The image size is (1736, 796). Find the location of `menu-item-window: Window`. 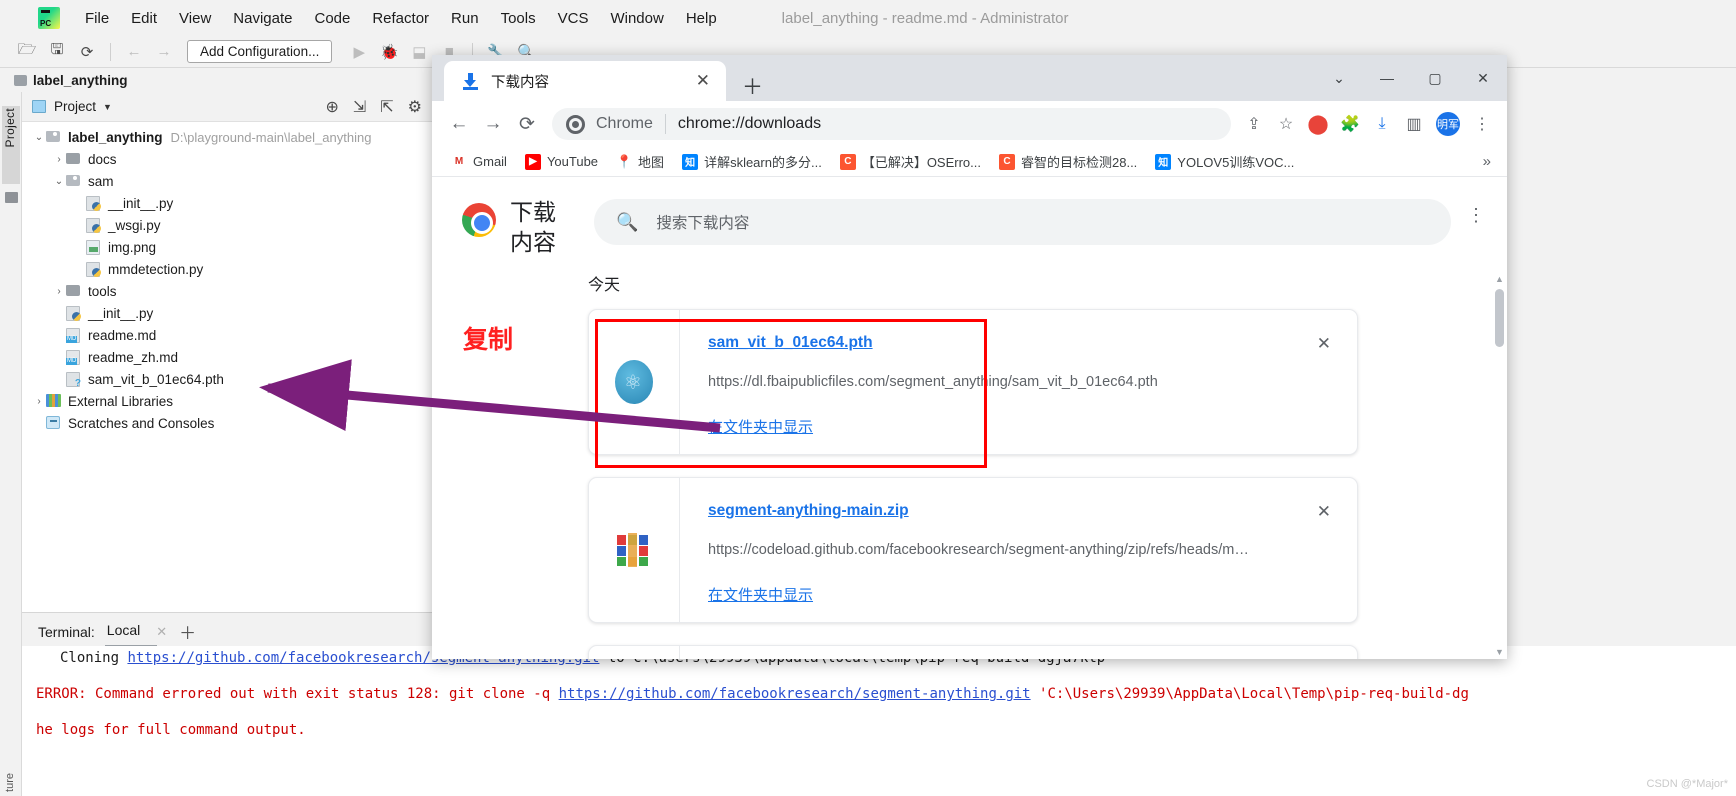

menu-item-window: Window is located at coordinates (636, 18).